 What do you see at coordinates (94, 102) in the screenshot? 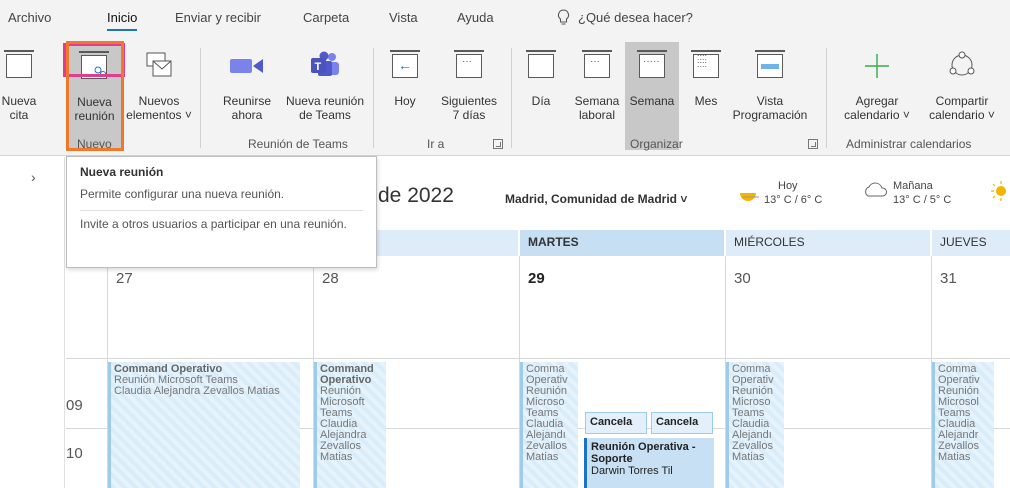
I see `new-meeting-label-1: Nueva` at bounding box center [94, 102].